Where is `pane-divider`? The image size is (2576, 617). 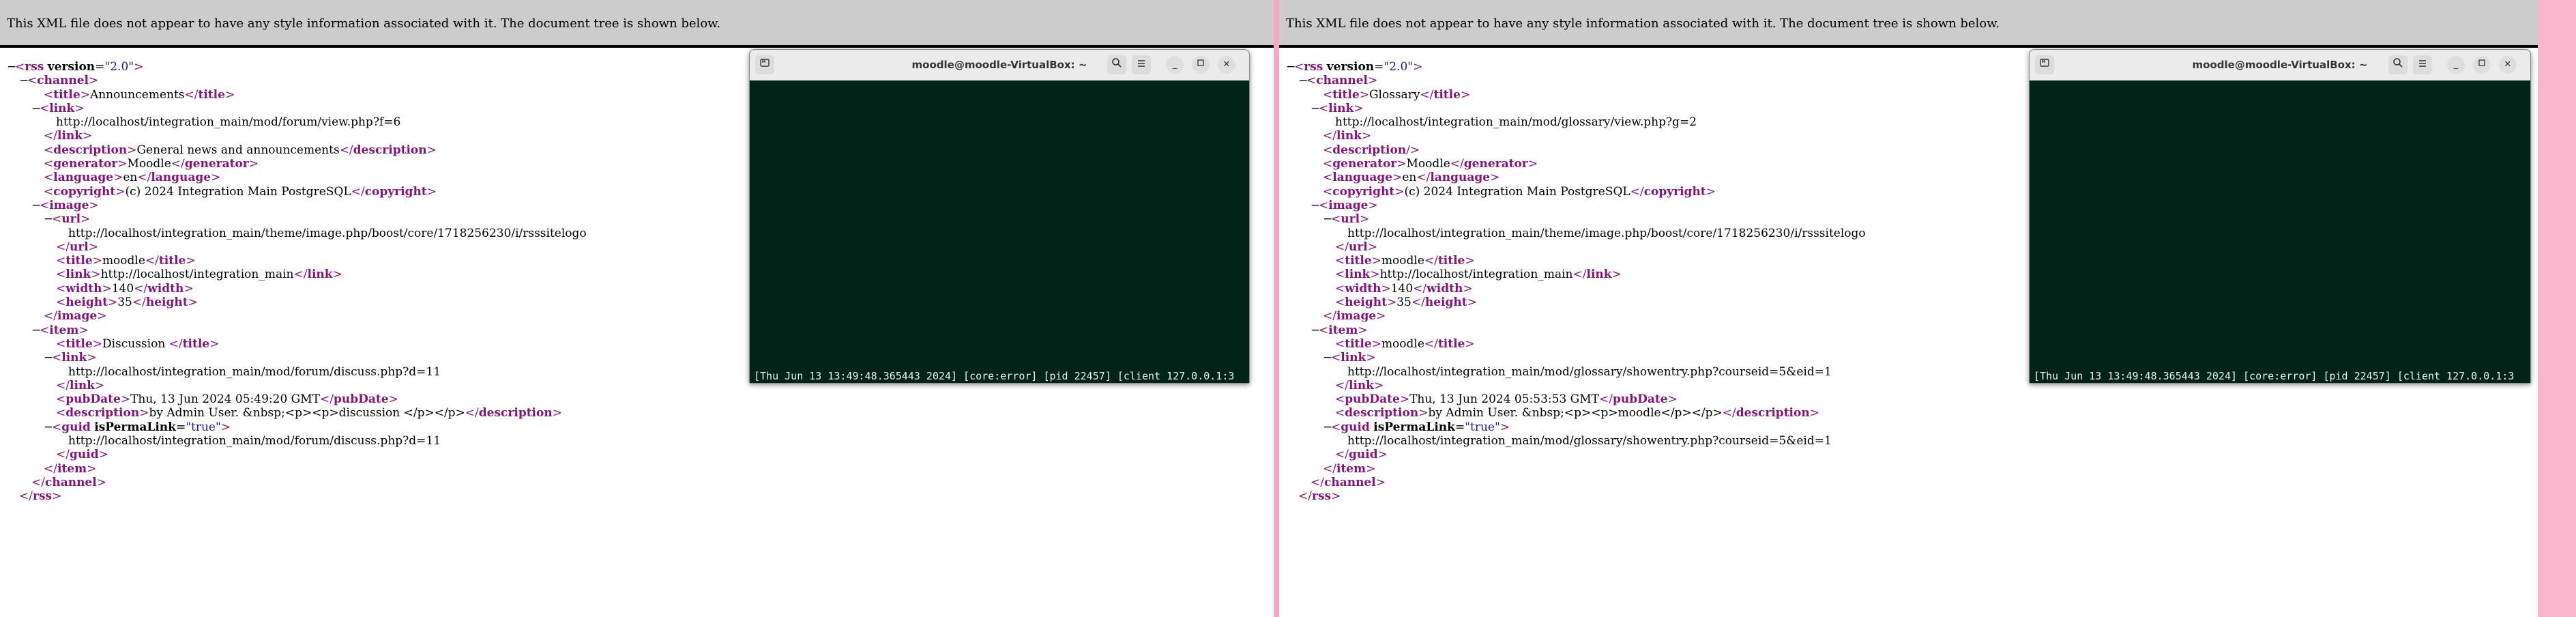 pane-divider is located at coordinates (1276, 308).